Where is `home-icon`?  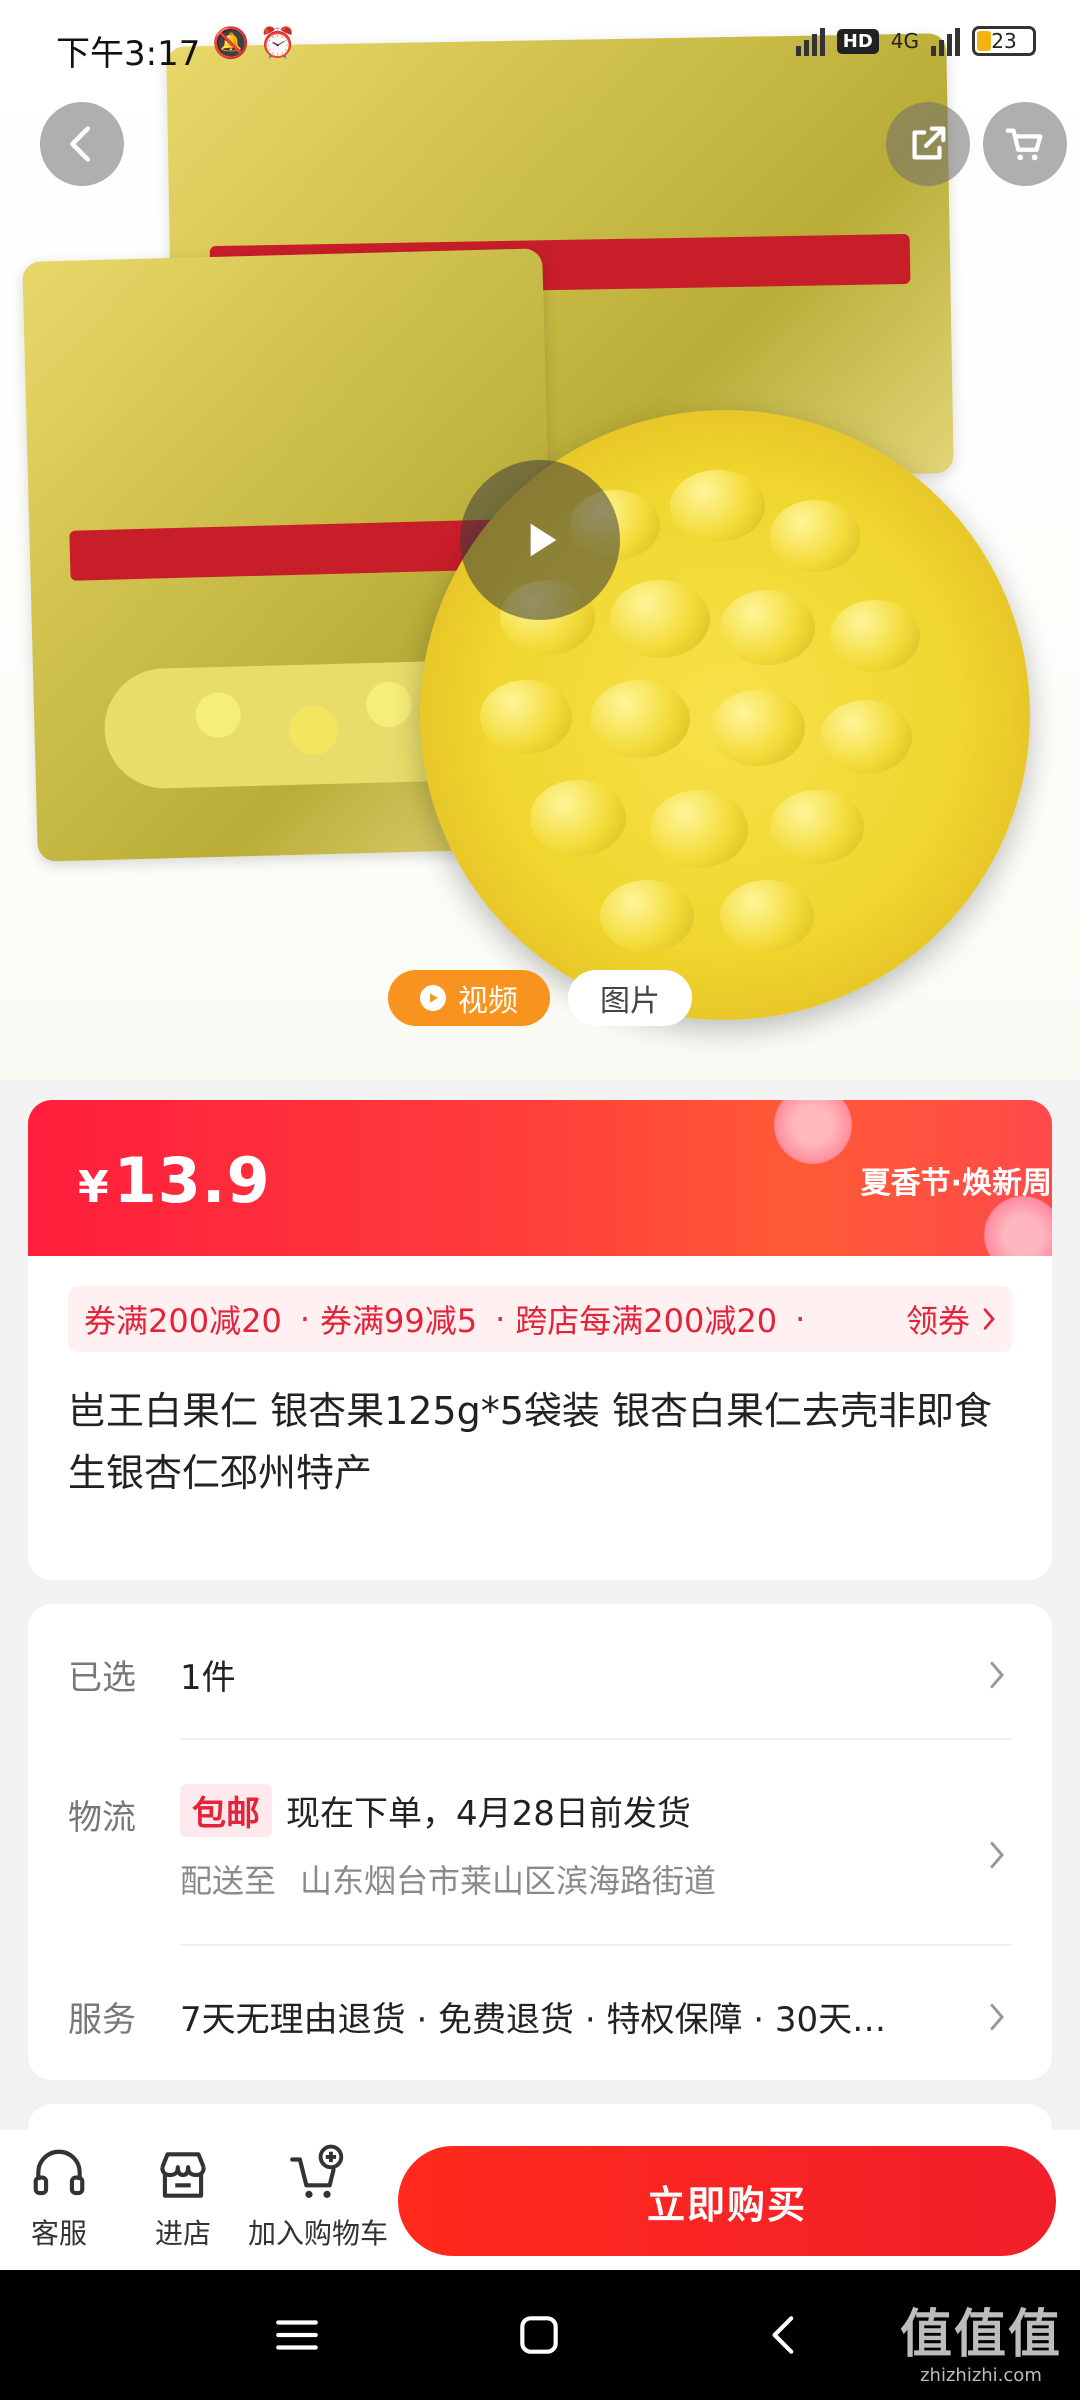
home-icon is located at coordinates (539, 2335).